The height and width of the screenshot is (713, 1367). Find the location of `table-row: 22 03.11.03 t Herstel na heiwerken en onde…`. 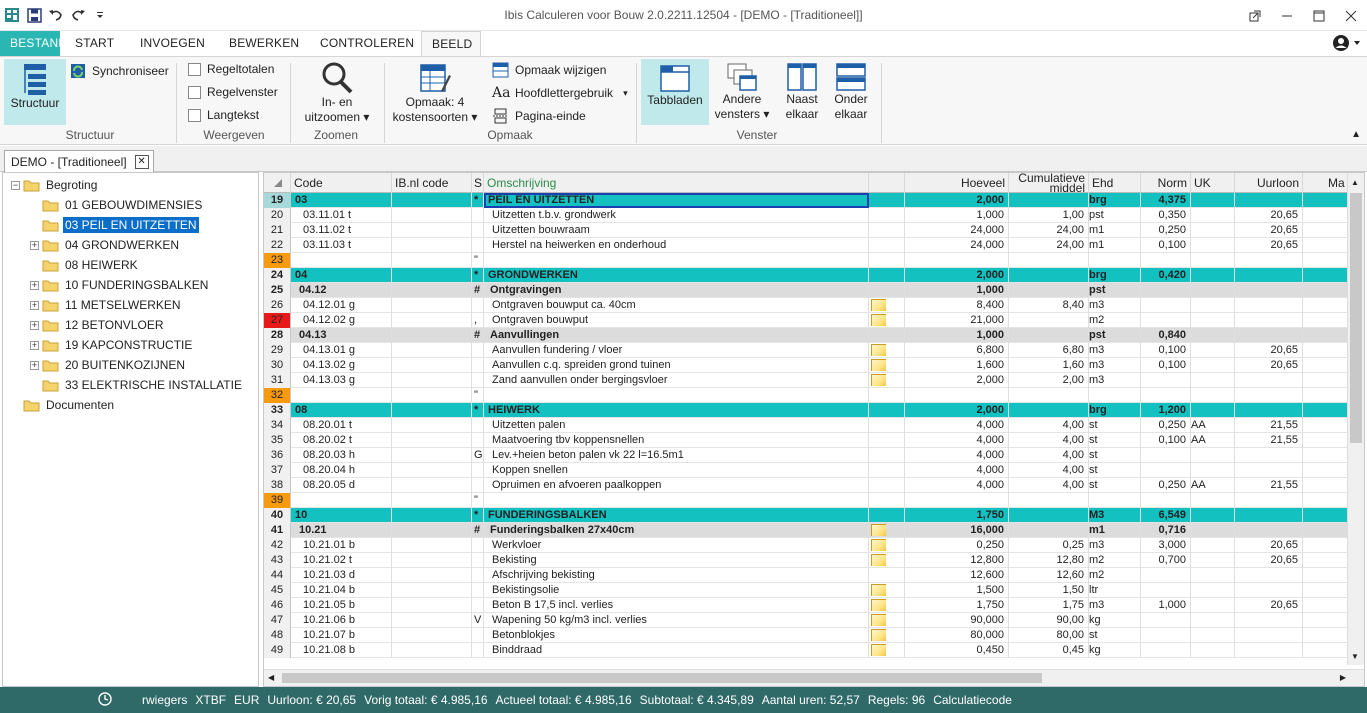

table-row: 22 03.11.03 t Herstel na heiwerken en onde… is located at coordinates (814, 245).